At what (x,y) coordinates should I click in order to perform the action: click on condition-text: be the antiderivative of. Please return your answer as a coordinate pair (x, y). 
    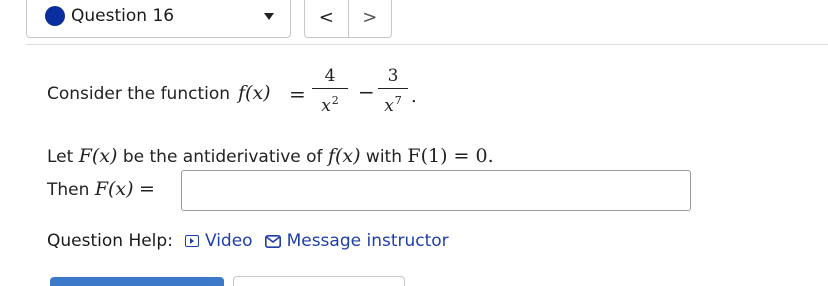
    Looking at the image, I should click on (222, 157).